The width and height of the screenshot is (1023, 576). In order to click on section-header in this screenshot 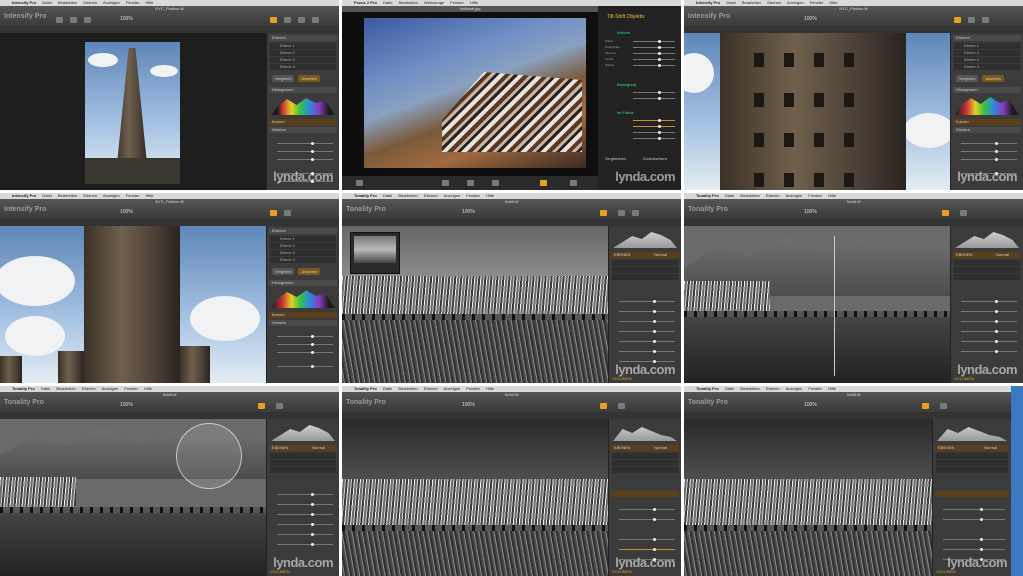, I will do `click(645, 494)`.